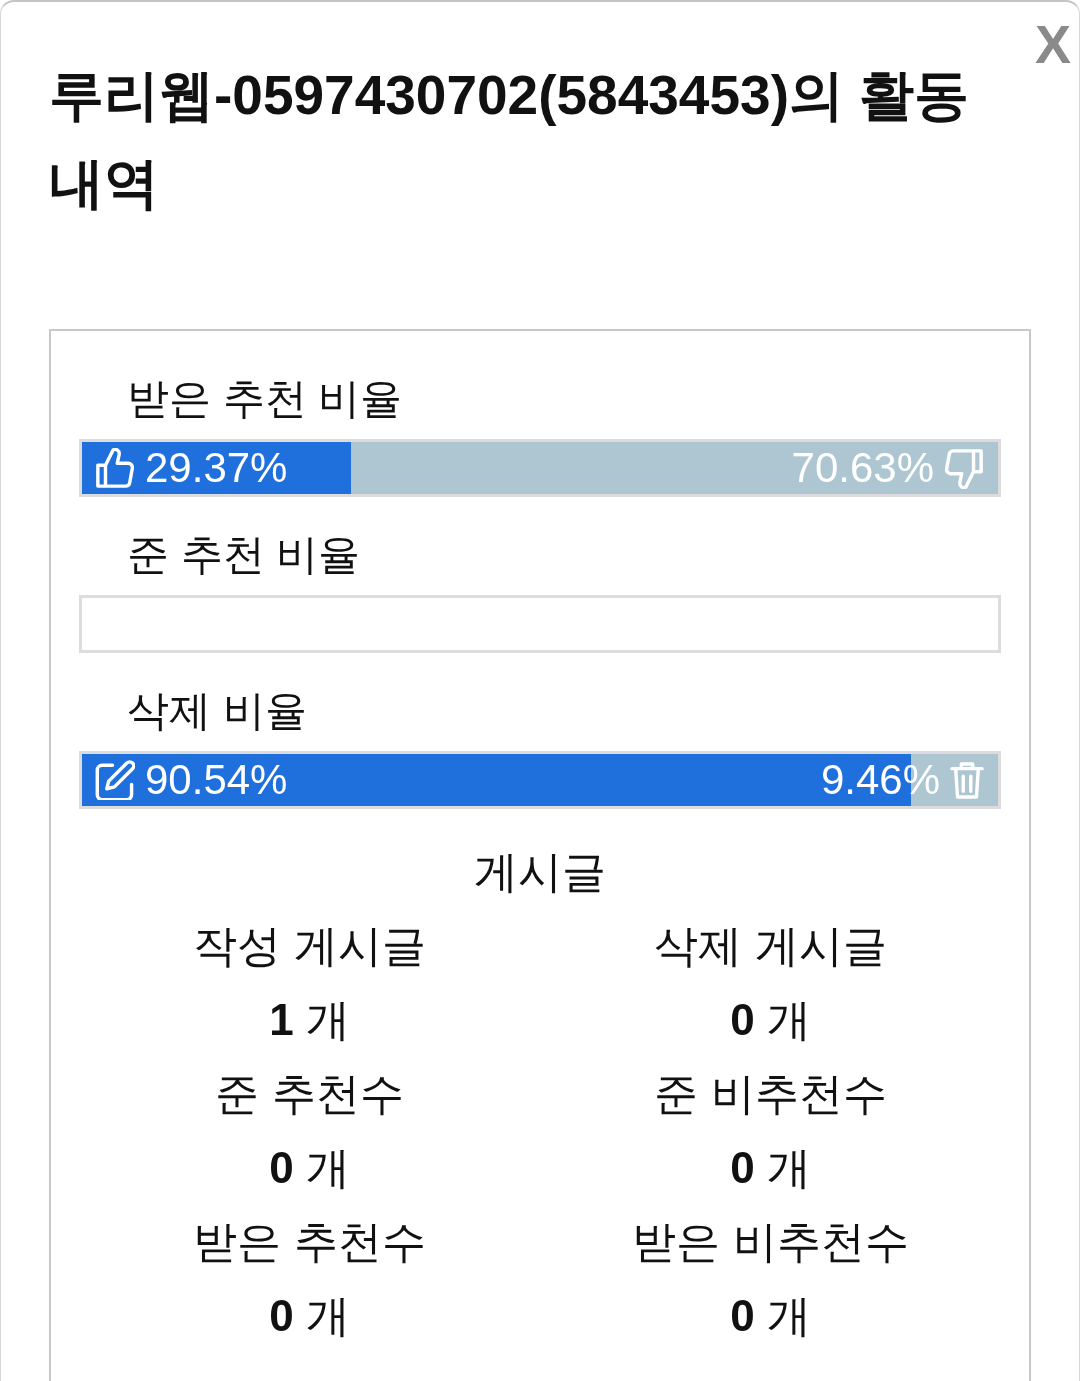 This screenshot has height=1381, width=1080. What do you see at coordinates (770, 1242) in the screenshot?
I see `stat-label: 받은 비추천수` at bounding box center [770, 1242].